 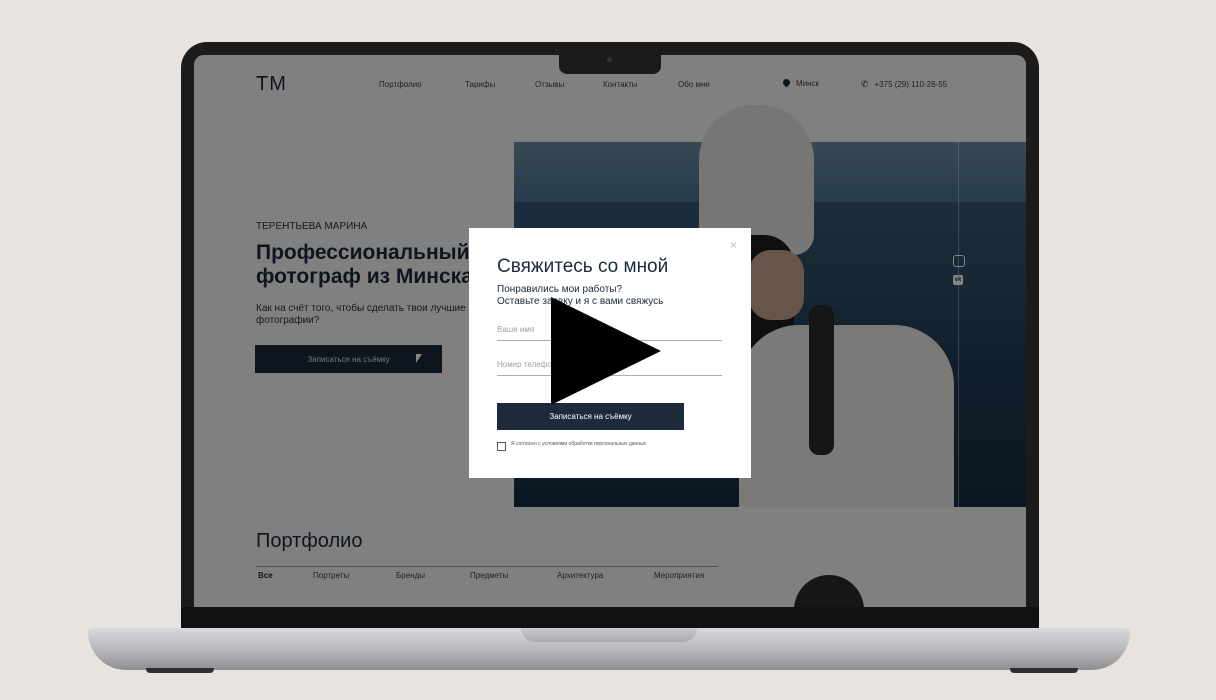 I want to click on laptop-base-notch, so click(x=609, y=635).